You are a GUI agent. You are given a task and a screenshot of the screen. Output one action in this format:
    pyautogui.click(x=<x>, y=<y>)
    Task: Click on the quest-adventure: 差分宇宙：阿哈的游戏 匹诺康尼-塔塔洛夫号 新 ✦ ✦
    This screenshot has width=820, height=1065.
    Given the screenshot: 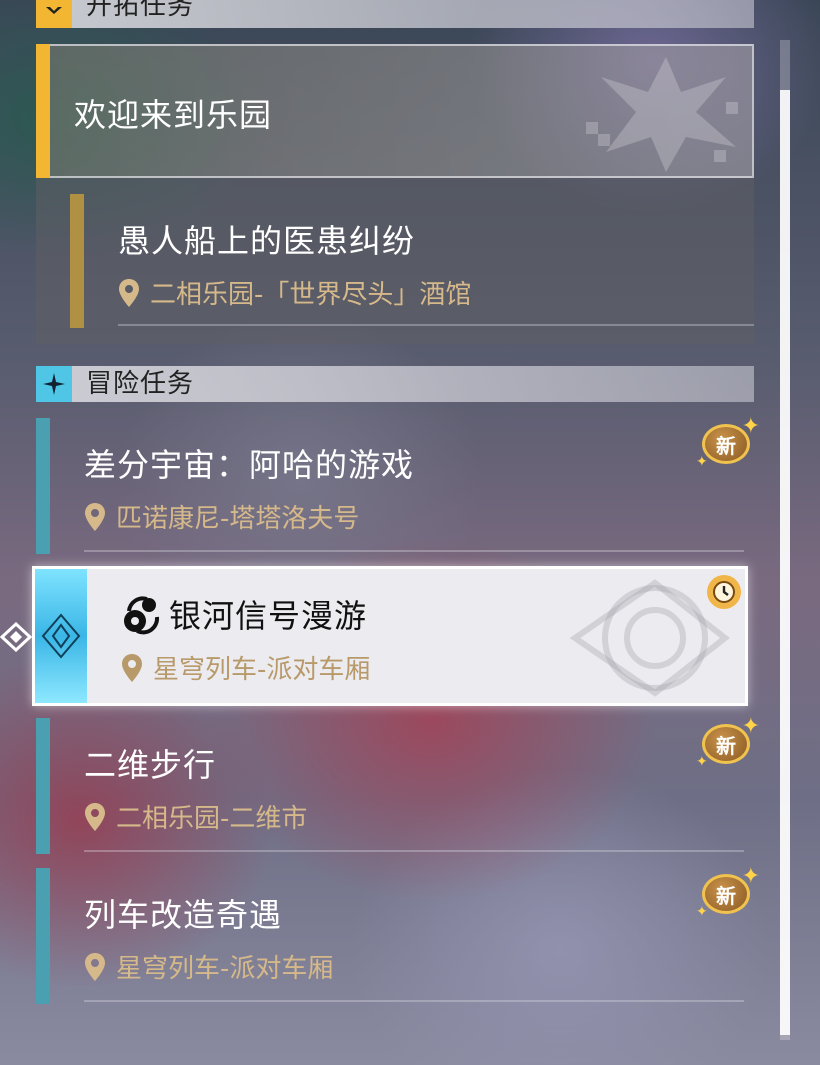 What is the action you would take?
    pyautogui.click(x=398, y=484)
    